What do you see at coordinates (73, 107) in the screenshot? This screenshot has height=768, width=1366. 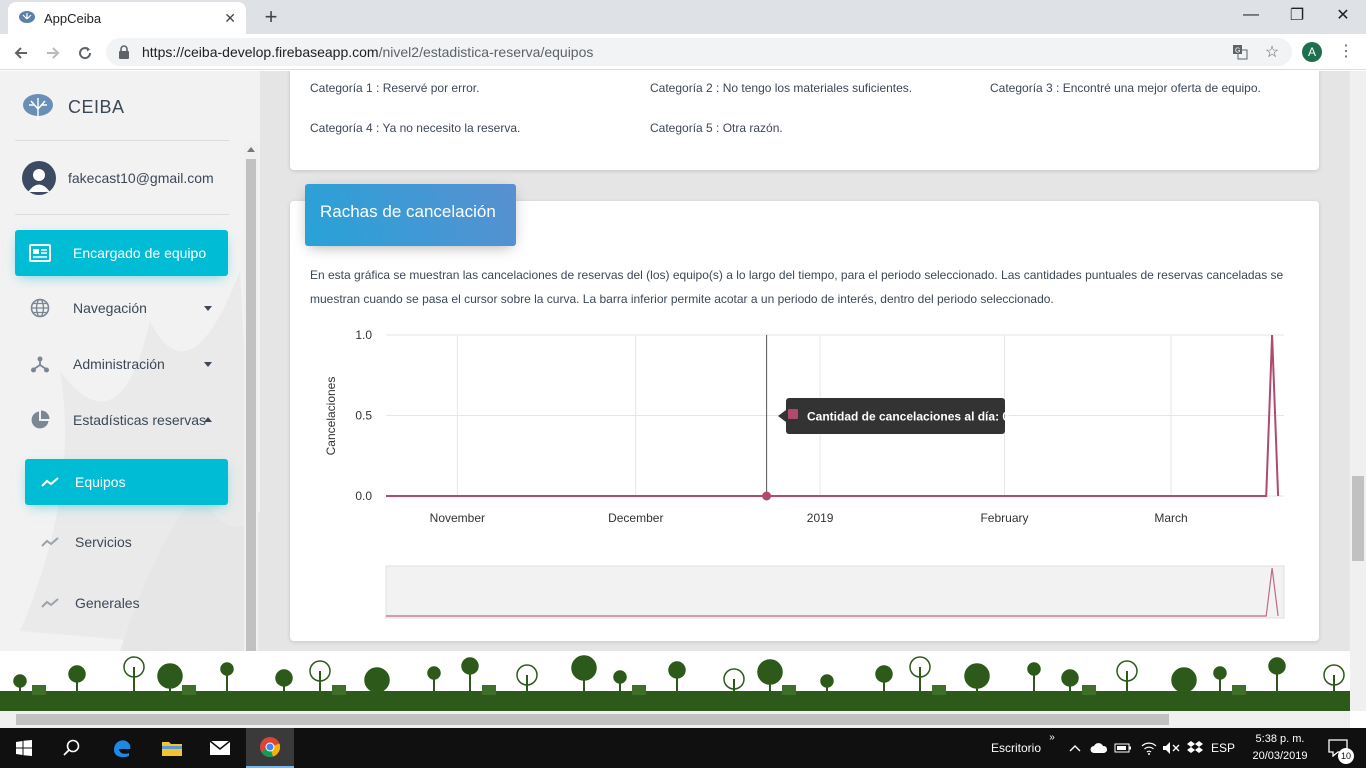 I see `brand: CEIBA` at bounding box center [73, 107].